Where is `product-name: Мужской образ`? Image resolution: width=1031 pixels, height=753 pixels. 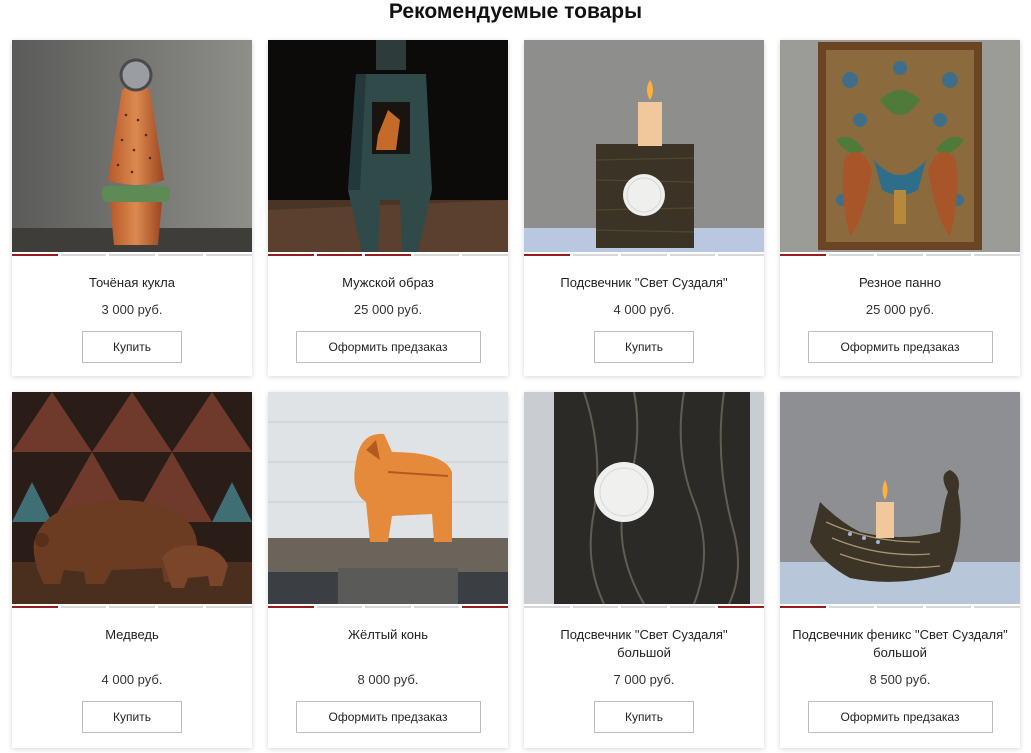
product-name: Мужской образ is located at coordinates (388, 283).